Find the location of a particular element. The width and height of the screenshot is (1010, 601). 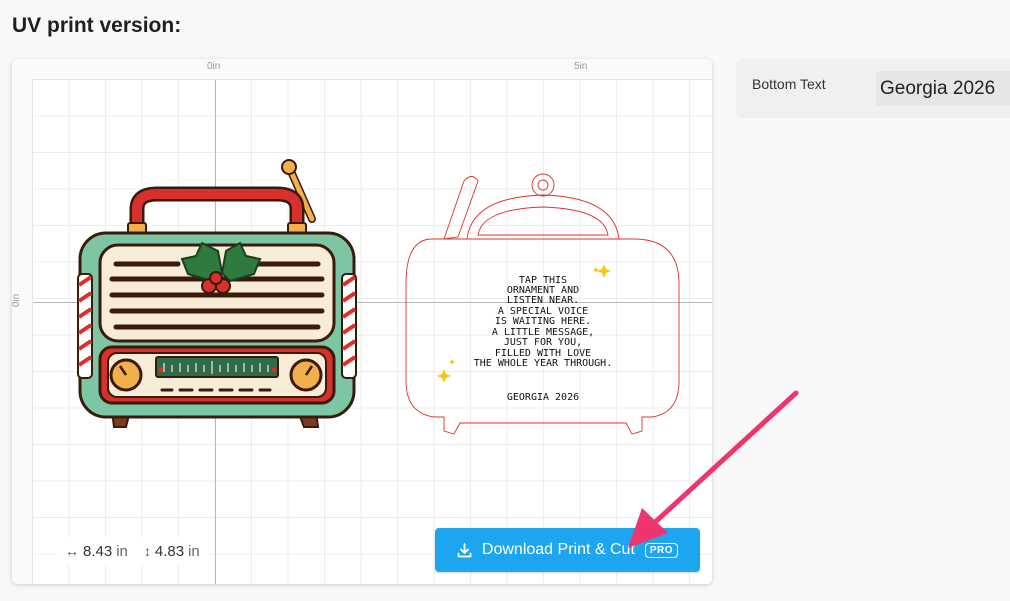

poem-line-7: JUST FOR YOU, is located at coordinates (543, 342).